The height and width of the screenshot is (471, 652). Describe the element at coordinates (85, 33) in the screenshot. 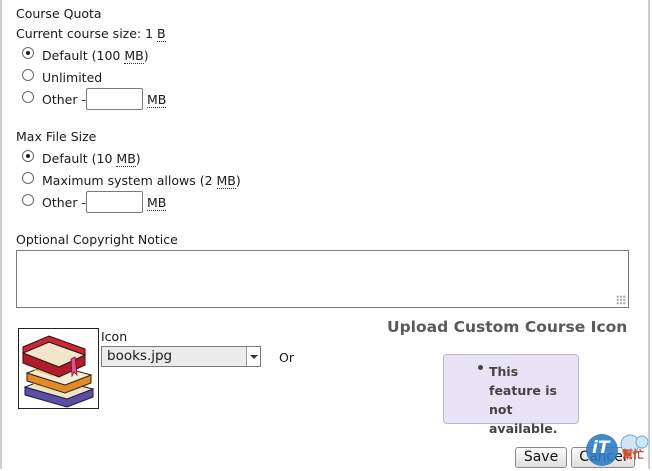

I see `current-size-label: Current course size: 1` at that location.